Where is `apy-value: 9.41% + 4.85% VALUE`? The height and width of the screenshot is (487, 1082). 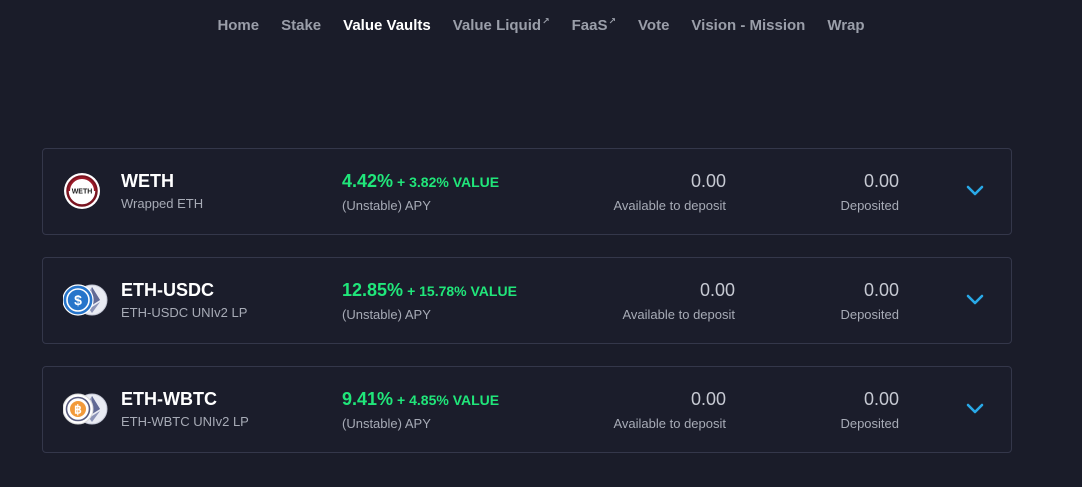
apy-value: 9.41% + 4.85% VALUE is located at coordinates (420, 399).